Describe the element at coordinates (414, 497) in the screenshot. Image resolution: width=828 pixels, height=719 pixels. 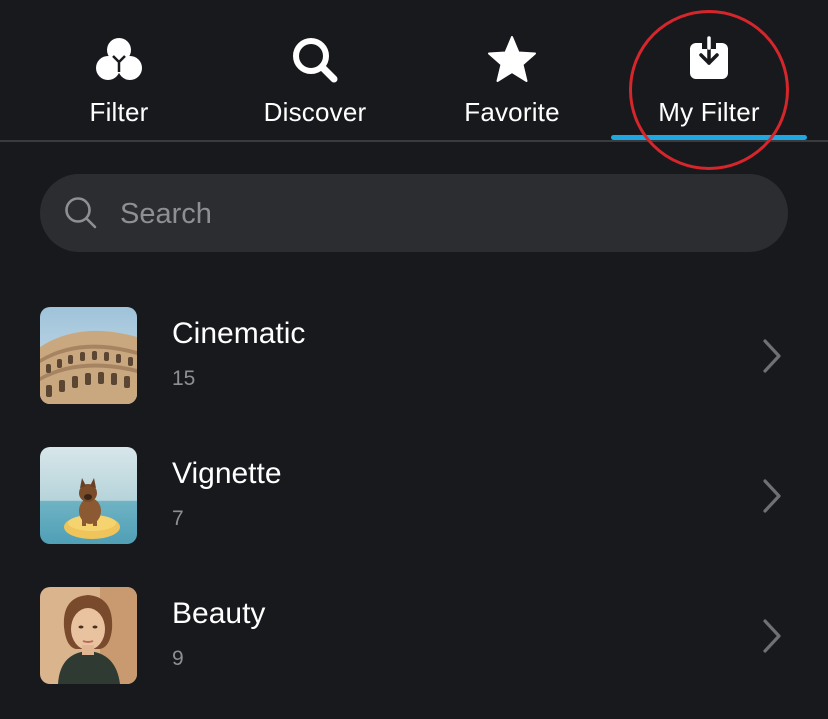
I see `list-item-vignette: Vignette 7` at that location.